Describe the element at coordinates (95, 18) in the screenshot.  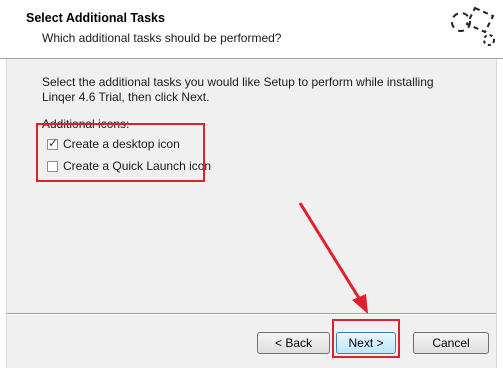
I see `page-title: Select Additional Tasks` at that location.